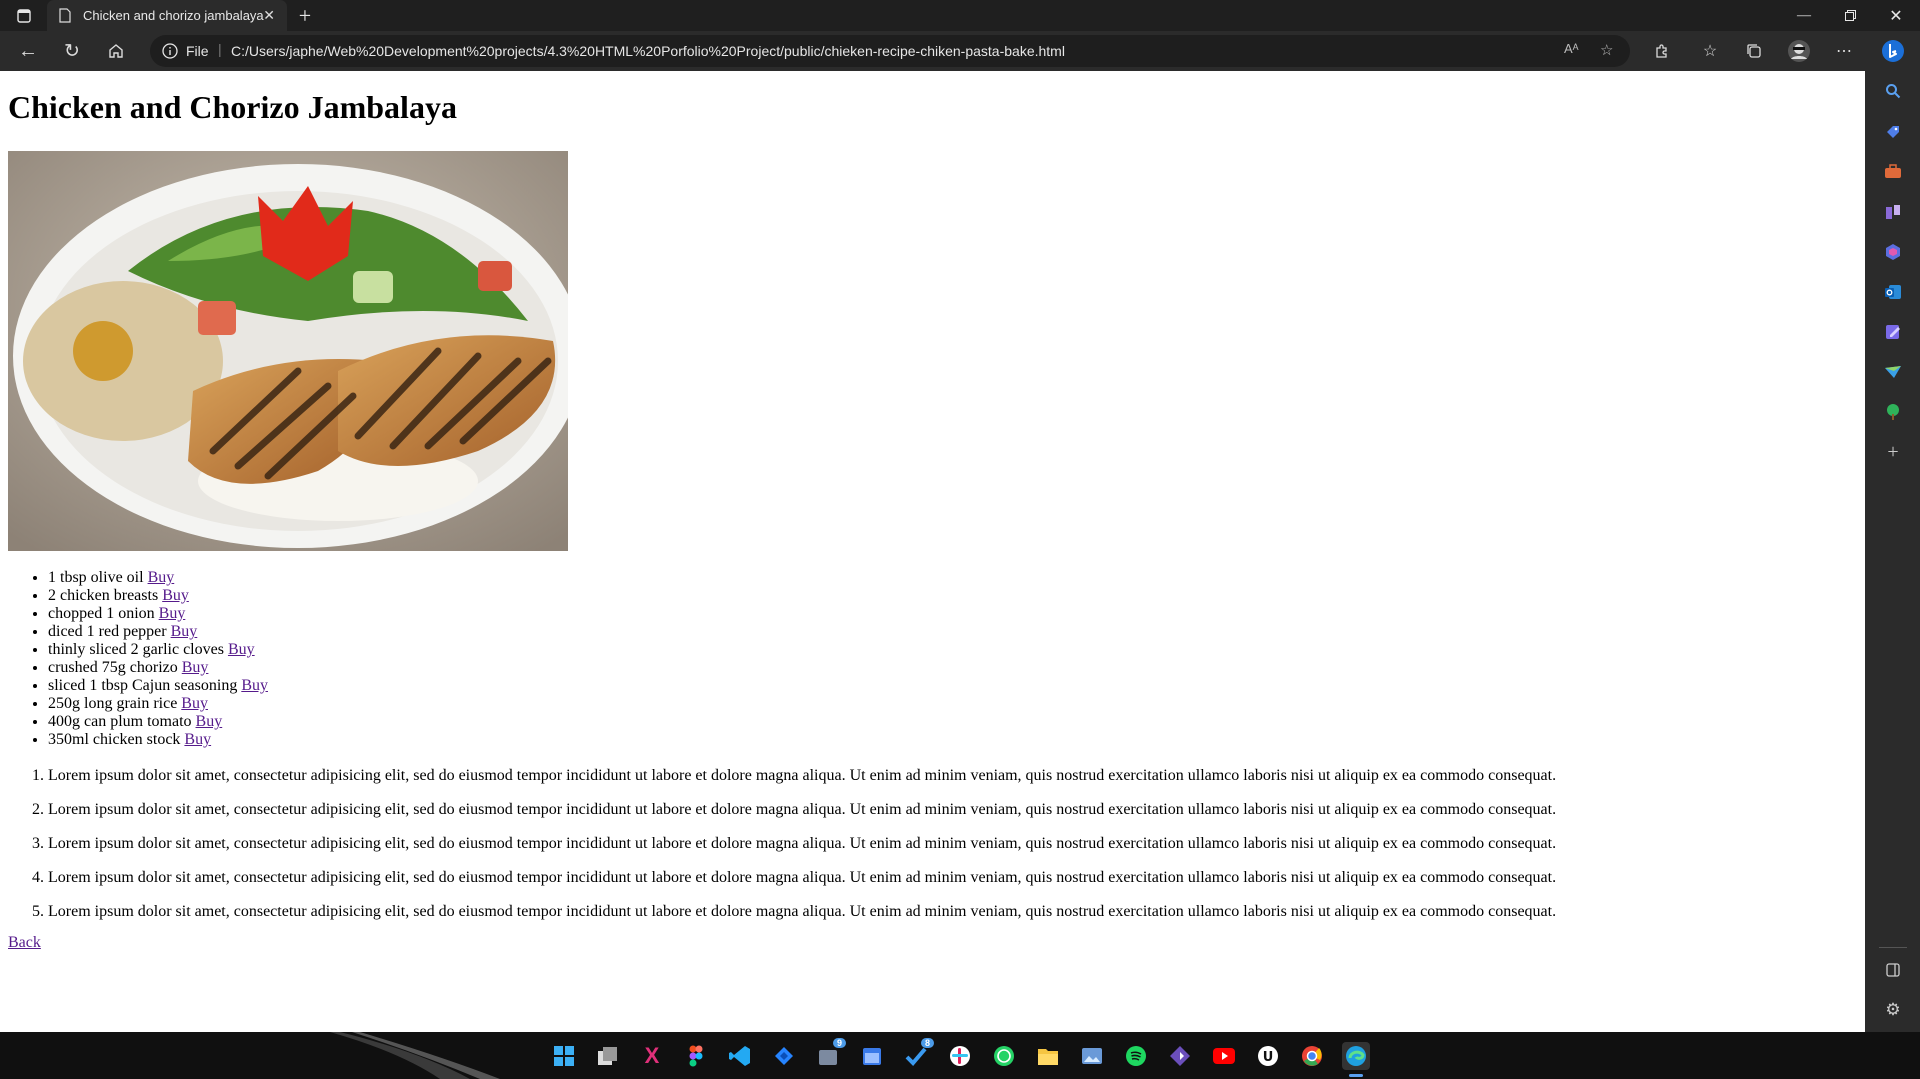 Image resolution: width=1920 pixels, height=1079 pixels. What do you see at coordinates (1893, 372) in the screenshot?
I see `drop-icon` at bounding box center [1893, 372].